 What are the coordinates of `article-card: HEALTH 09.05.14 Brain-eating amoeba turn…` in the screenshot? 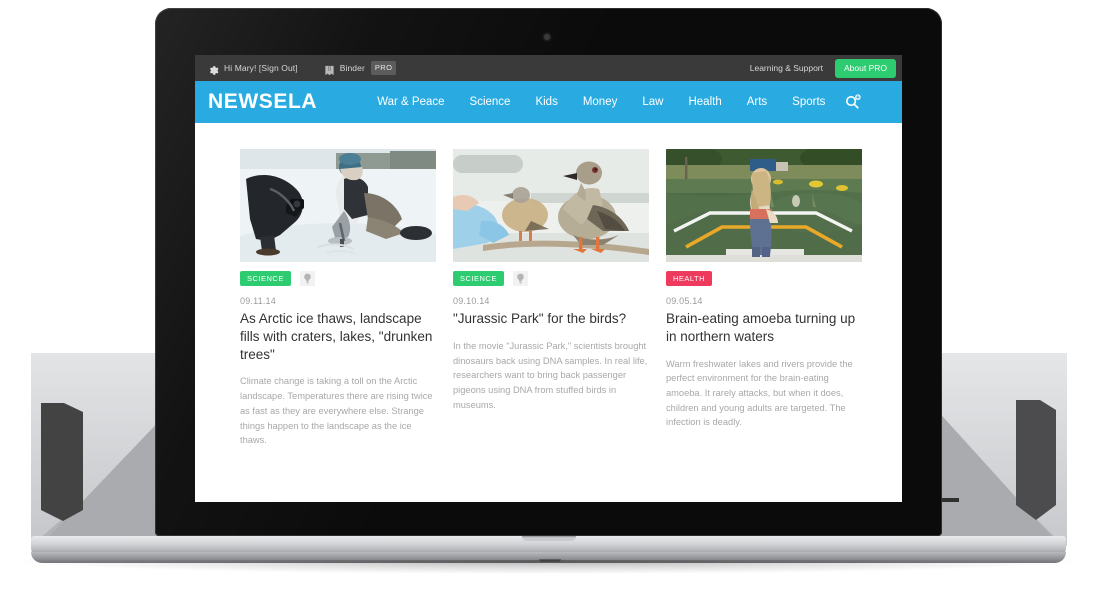 It's located at (764, 298).